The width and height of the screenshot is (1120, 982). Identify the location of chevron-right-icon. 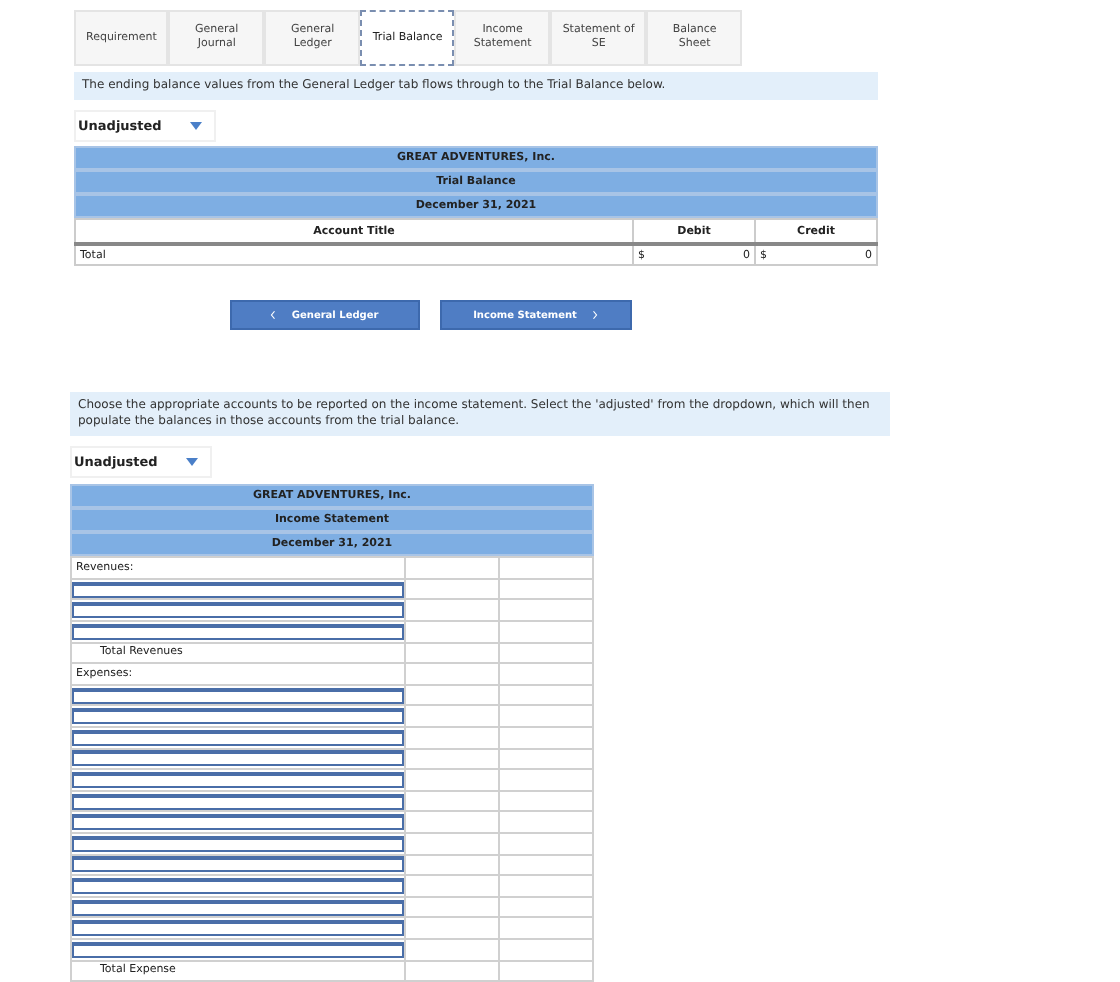
(595, 315).